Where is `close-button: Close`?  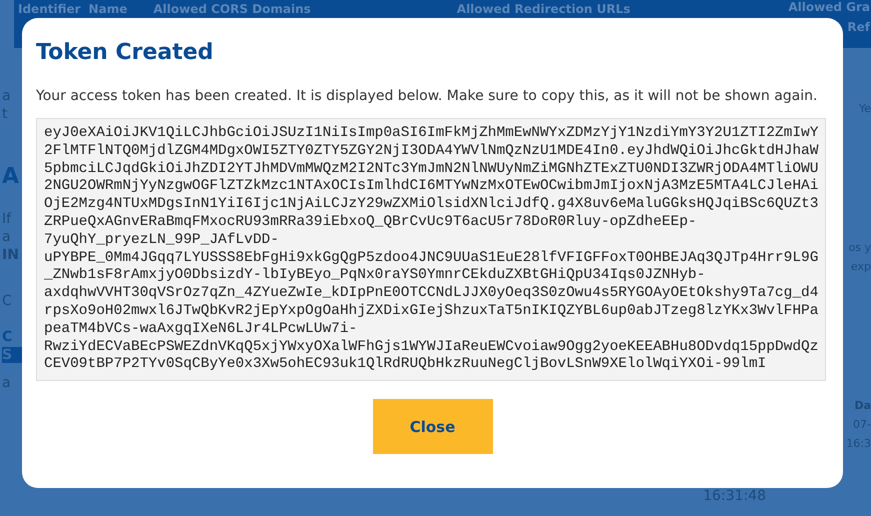 close-button: Close is located at coordinates (432, 426).